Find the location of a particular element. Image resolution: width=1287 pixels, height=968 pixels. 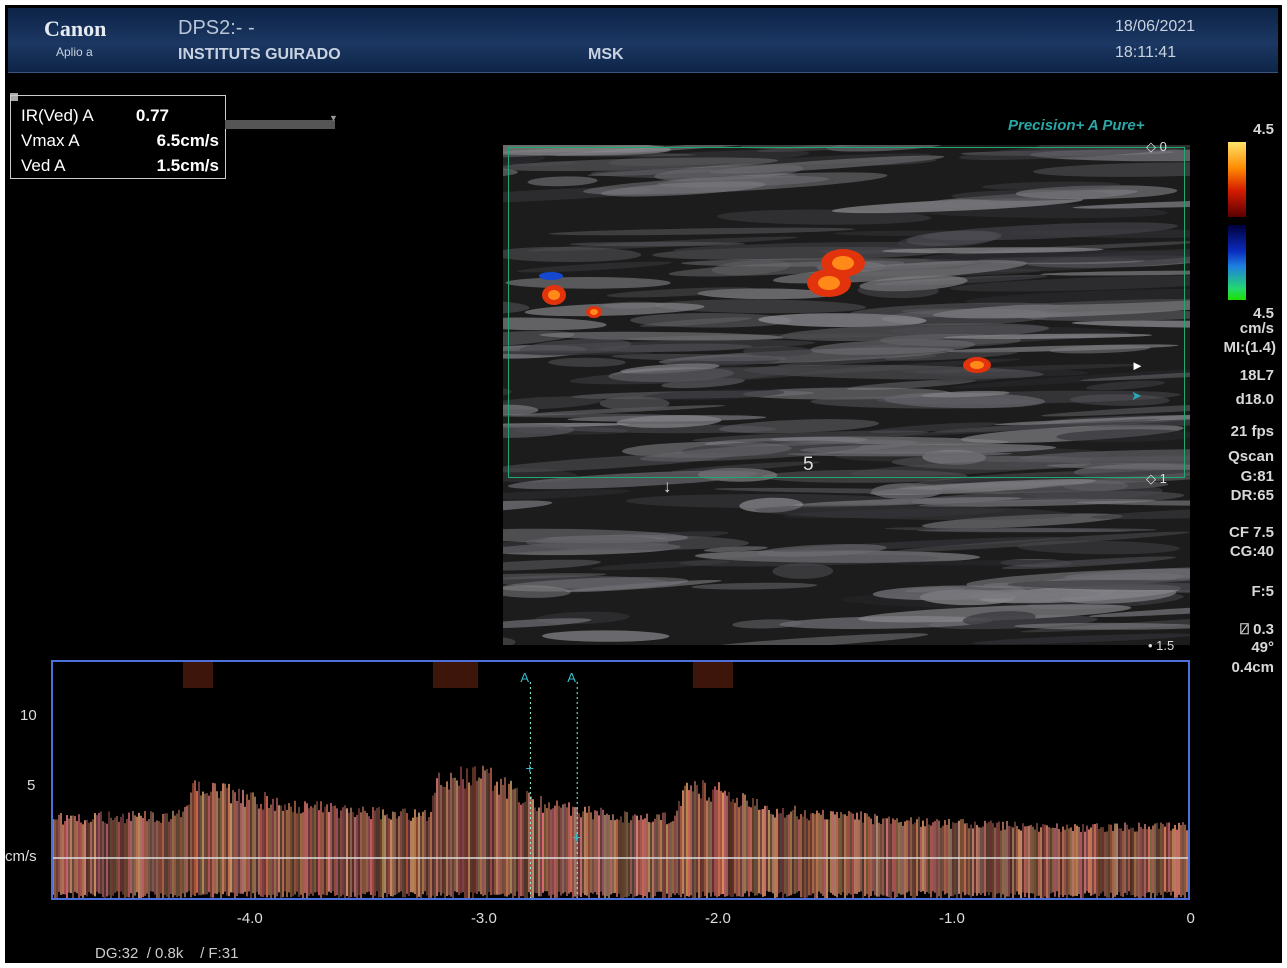

time: 18:11:41 is located at coordinates (1146, 52).